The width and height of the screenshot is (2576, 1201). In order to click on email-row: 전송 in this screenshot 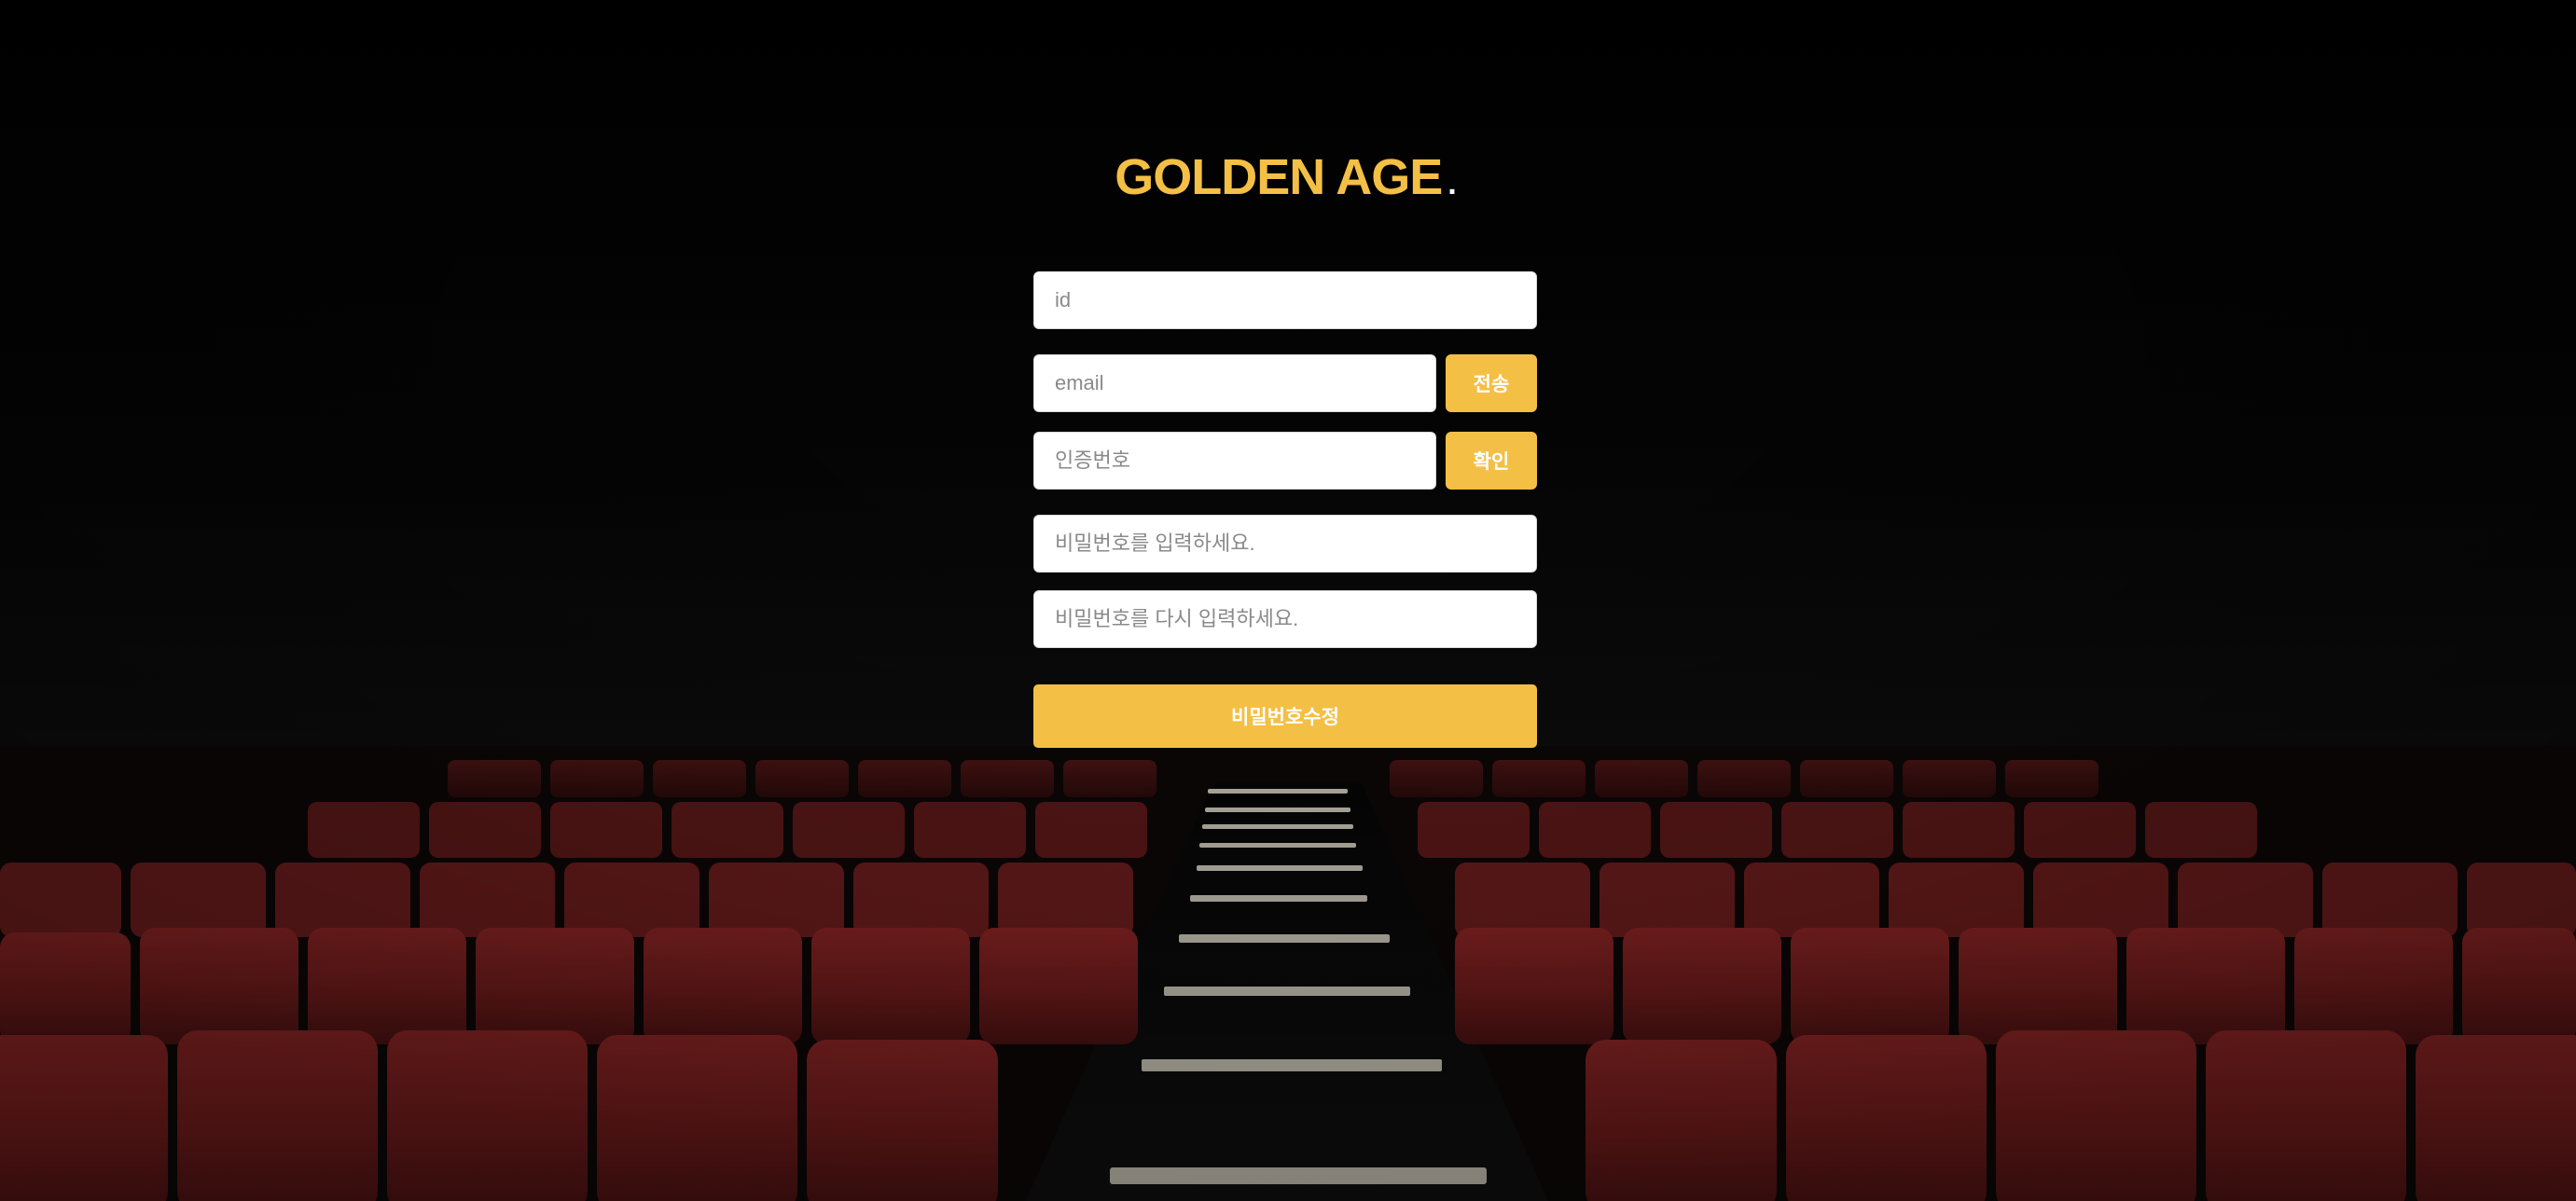, I will do `click(1285, 383)`.